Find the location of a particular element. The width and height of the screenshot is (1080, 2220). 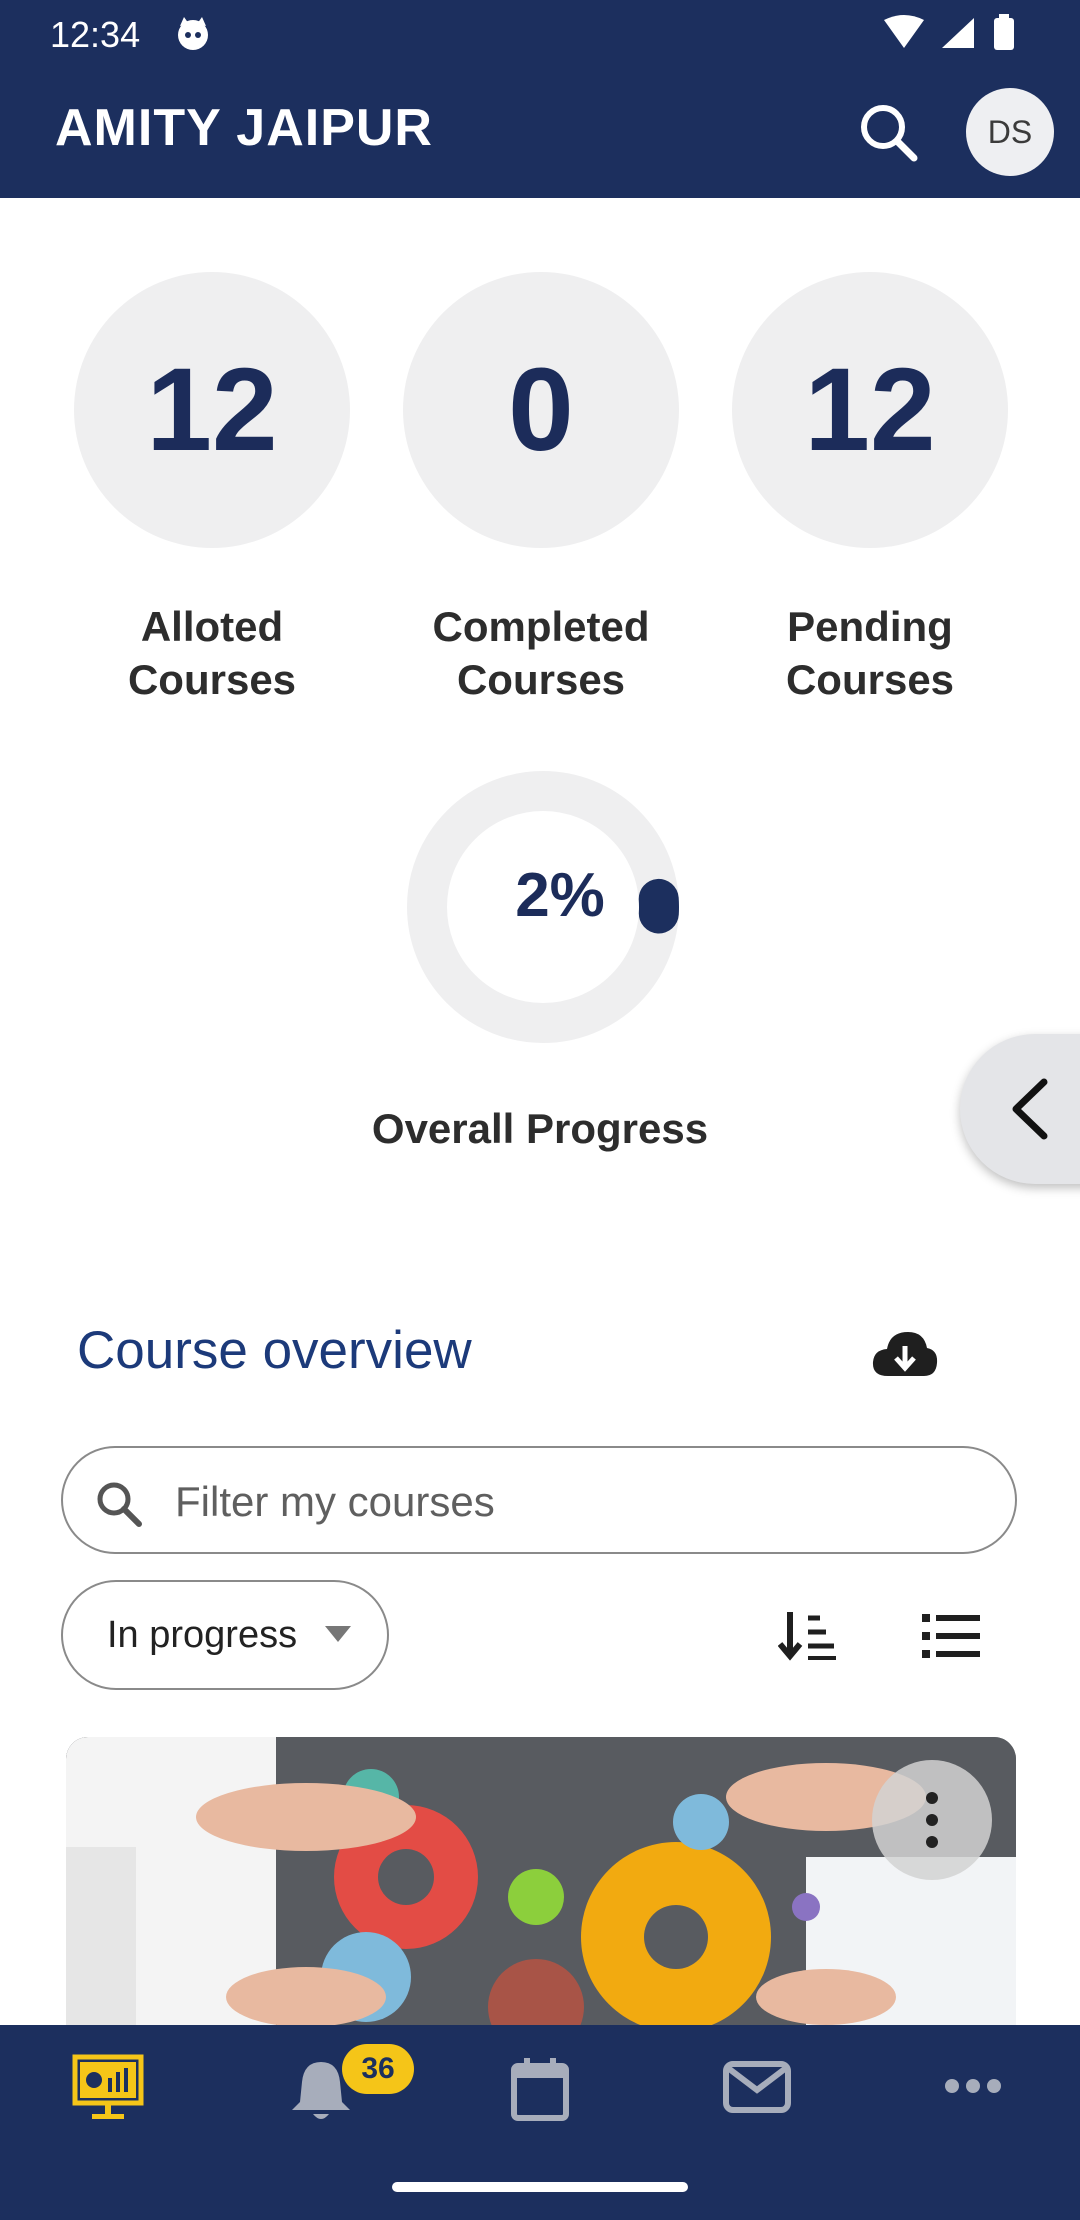

wifi-icon is located at coordinates (904, 31).